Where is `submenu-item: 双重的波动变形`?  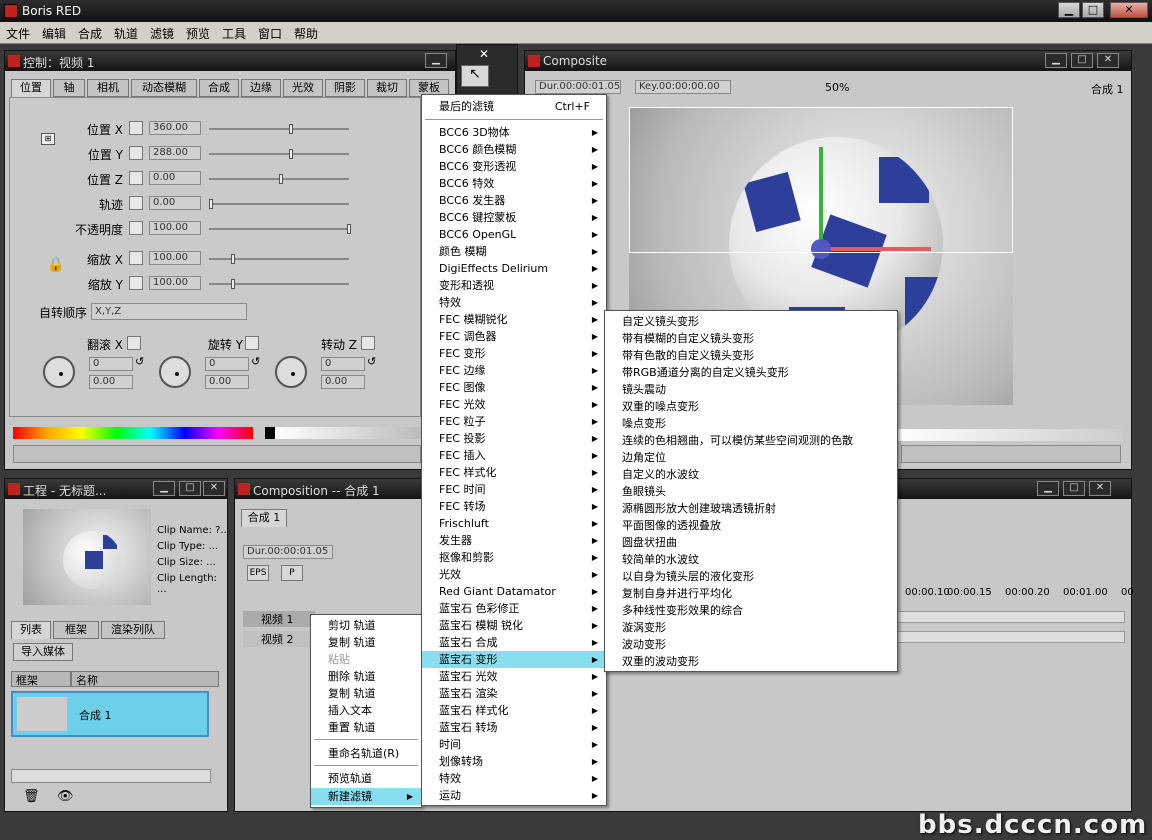 submenu-item: 双重的波动变形 is located at coordinates (751, 661).